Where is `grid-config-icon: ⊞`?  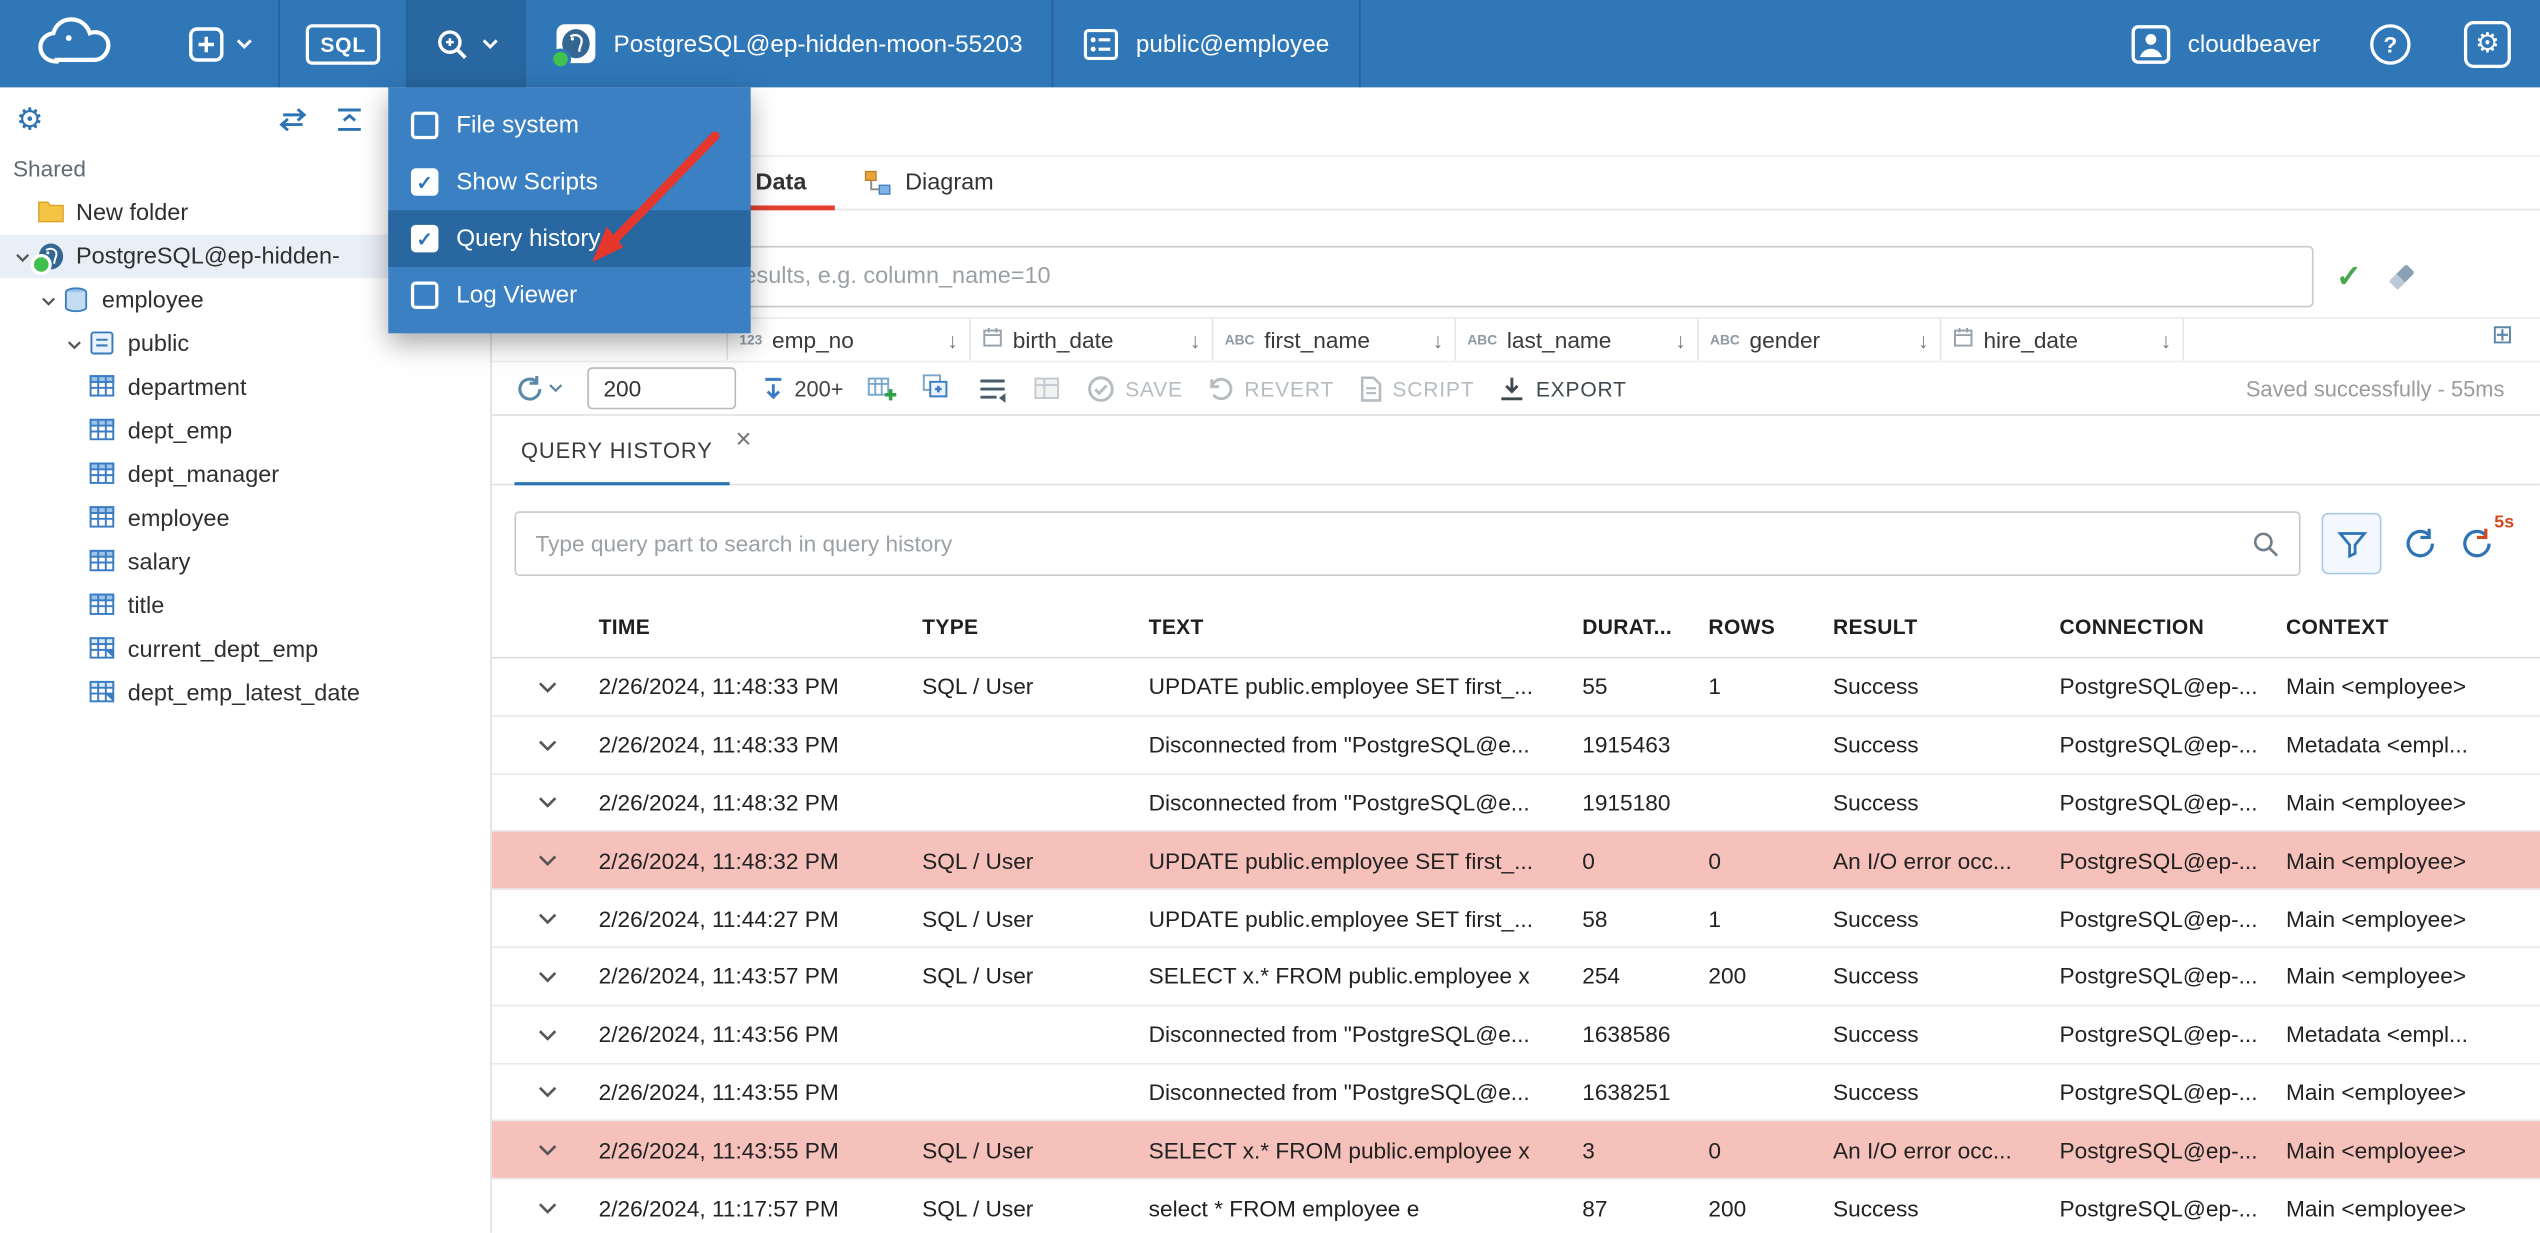
grid-config-icon: ⊞ is located at coordinates (2504, 335).